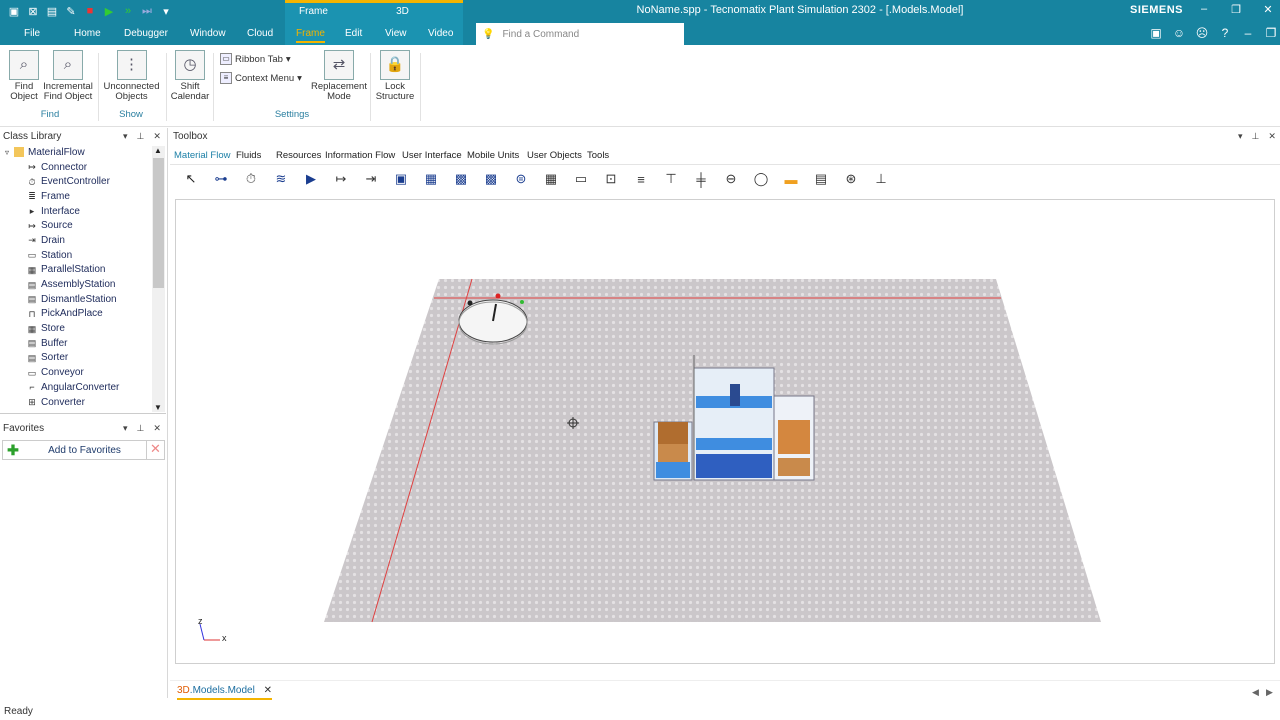  Describe the element at coordinates (461, 179) in the screenshot. I see `assembly-station-icon: ▩` at that location.